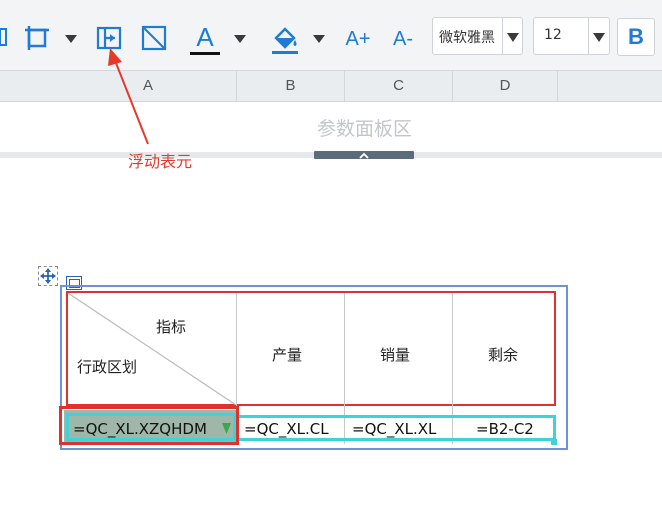  What do you see at coordinates (128, 96) in the screenshot?
I see `annotation-arrow-icon` at bounding box center [128, 96].